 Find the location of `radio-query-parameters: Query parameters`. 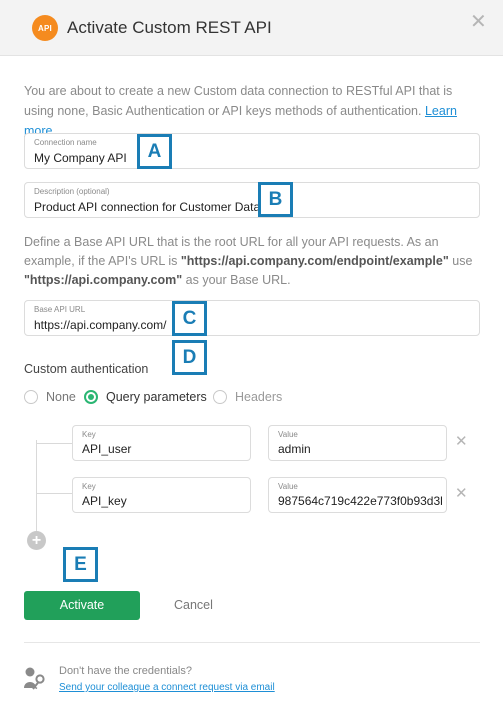

radio-query-parameters: Query parameters is located at coordinates (145, 397).